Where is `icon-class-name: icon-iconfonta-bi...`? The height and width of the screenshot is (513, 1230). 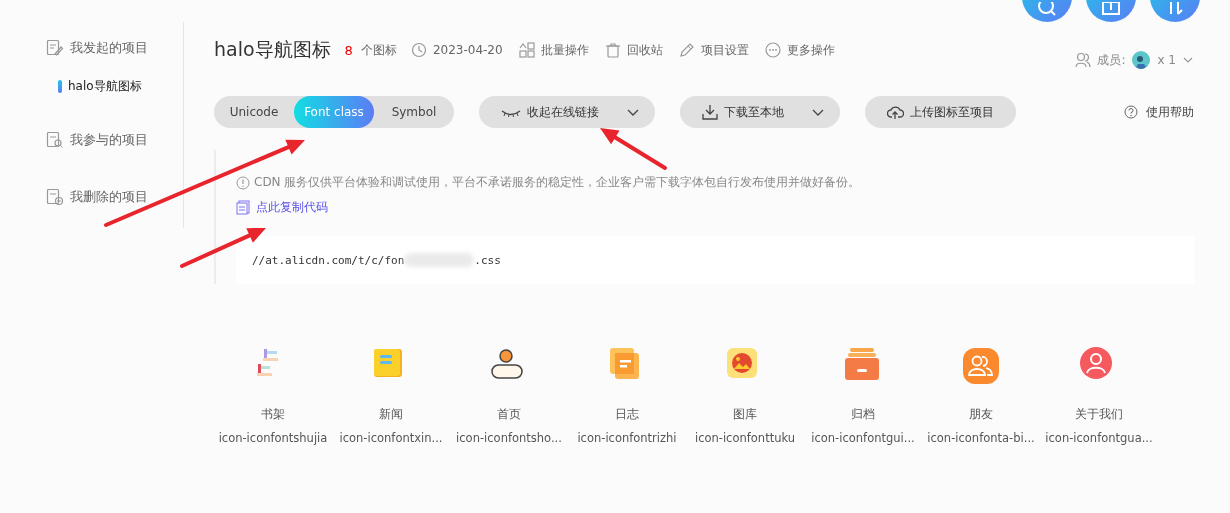
icon-class-name: icon-iconfonta-bi... is located at coordinates (981, 438).